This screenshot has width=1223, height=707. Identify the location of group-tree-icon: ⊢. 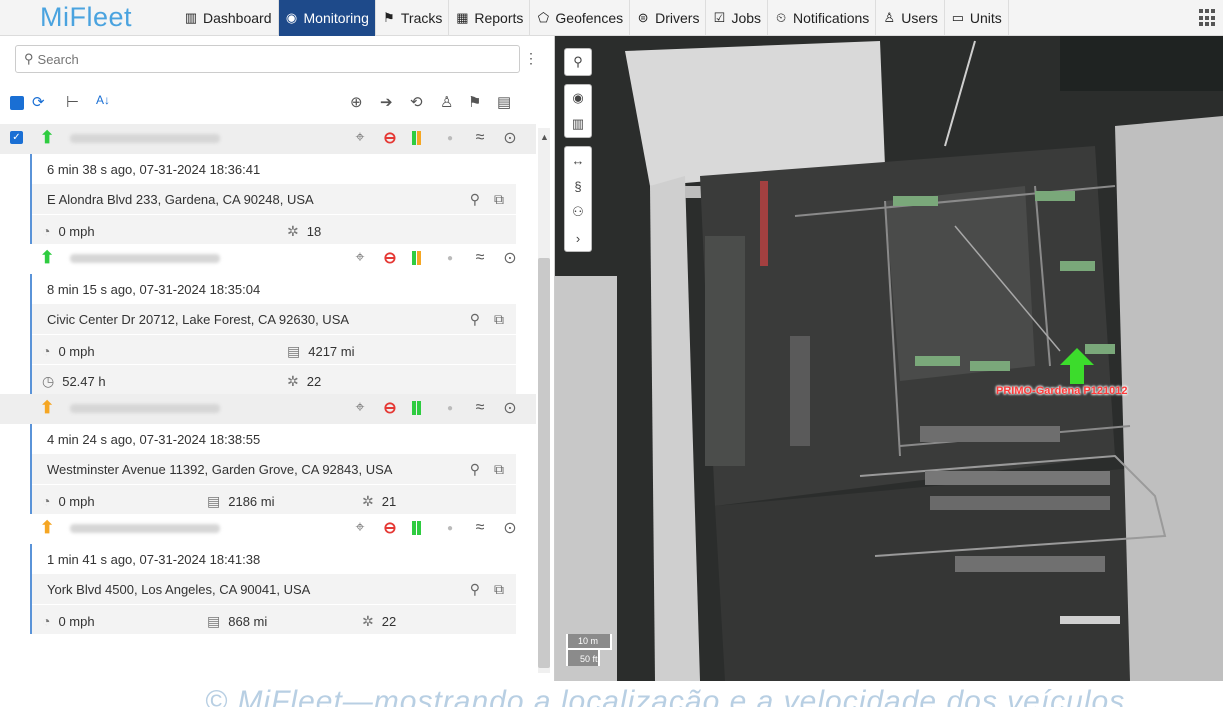
(72, 102).